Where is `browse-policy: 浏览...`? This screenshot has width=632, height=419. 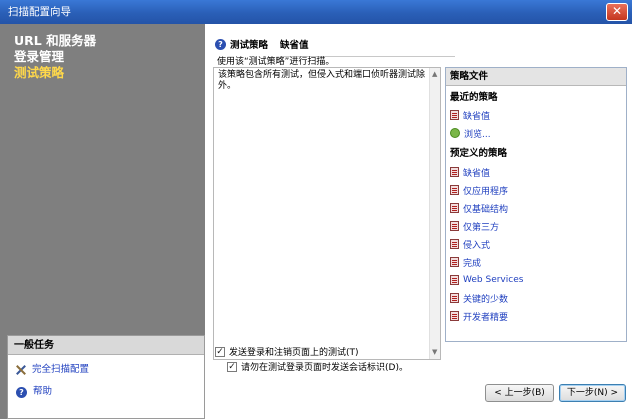
browse-policy: 浏览... is located at coordinates (470, 133).